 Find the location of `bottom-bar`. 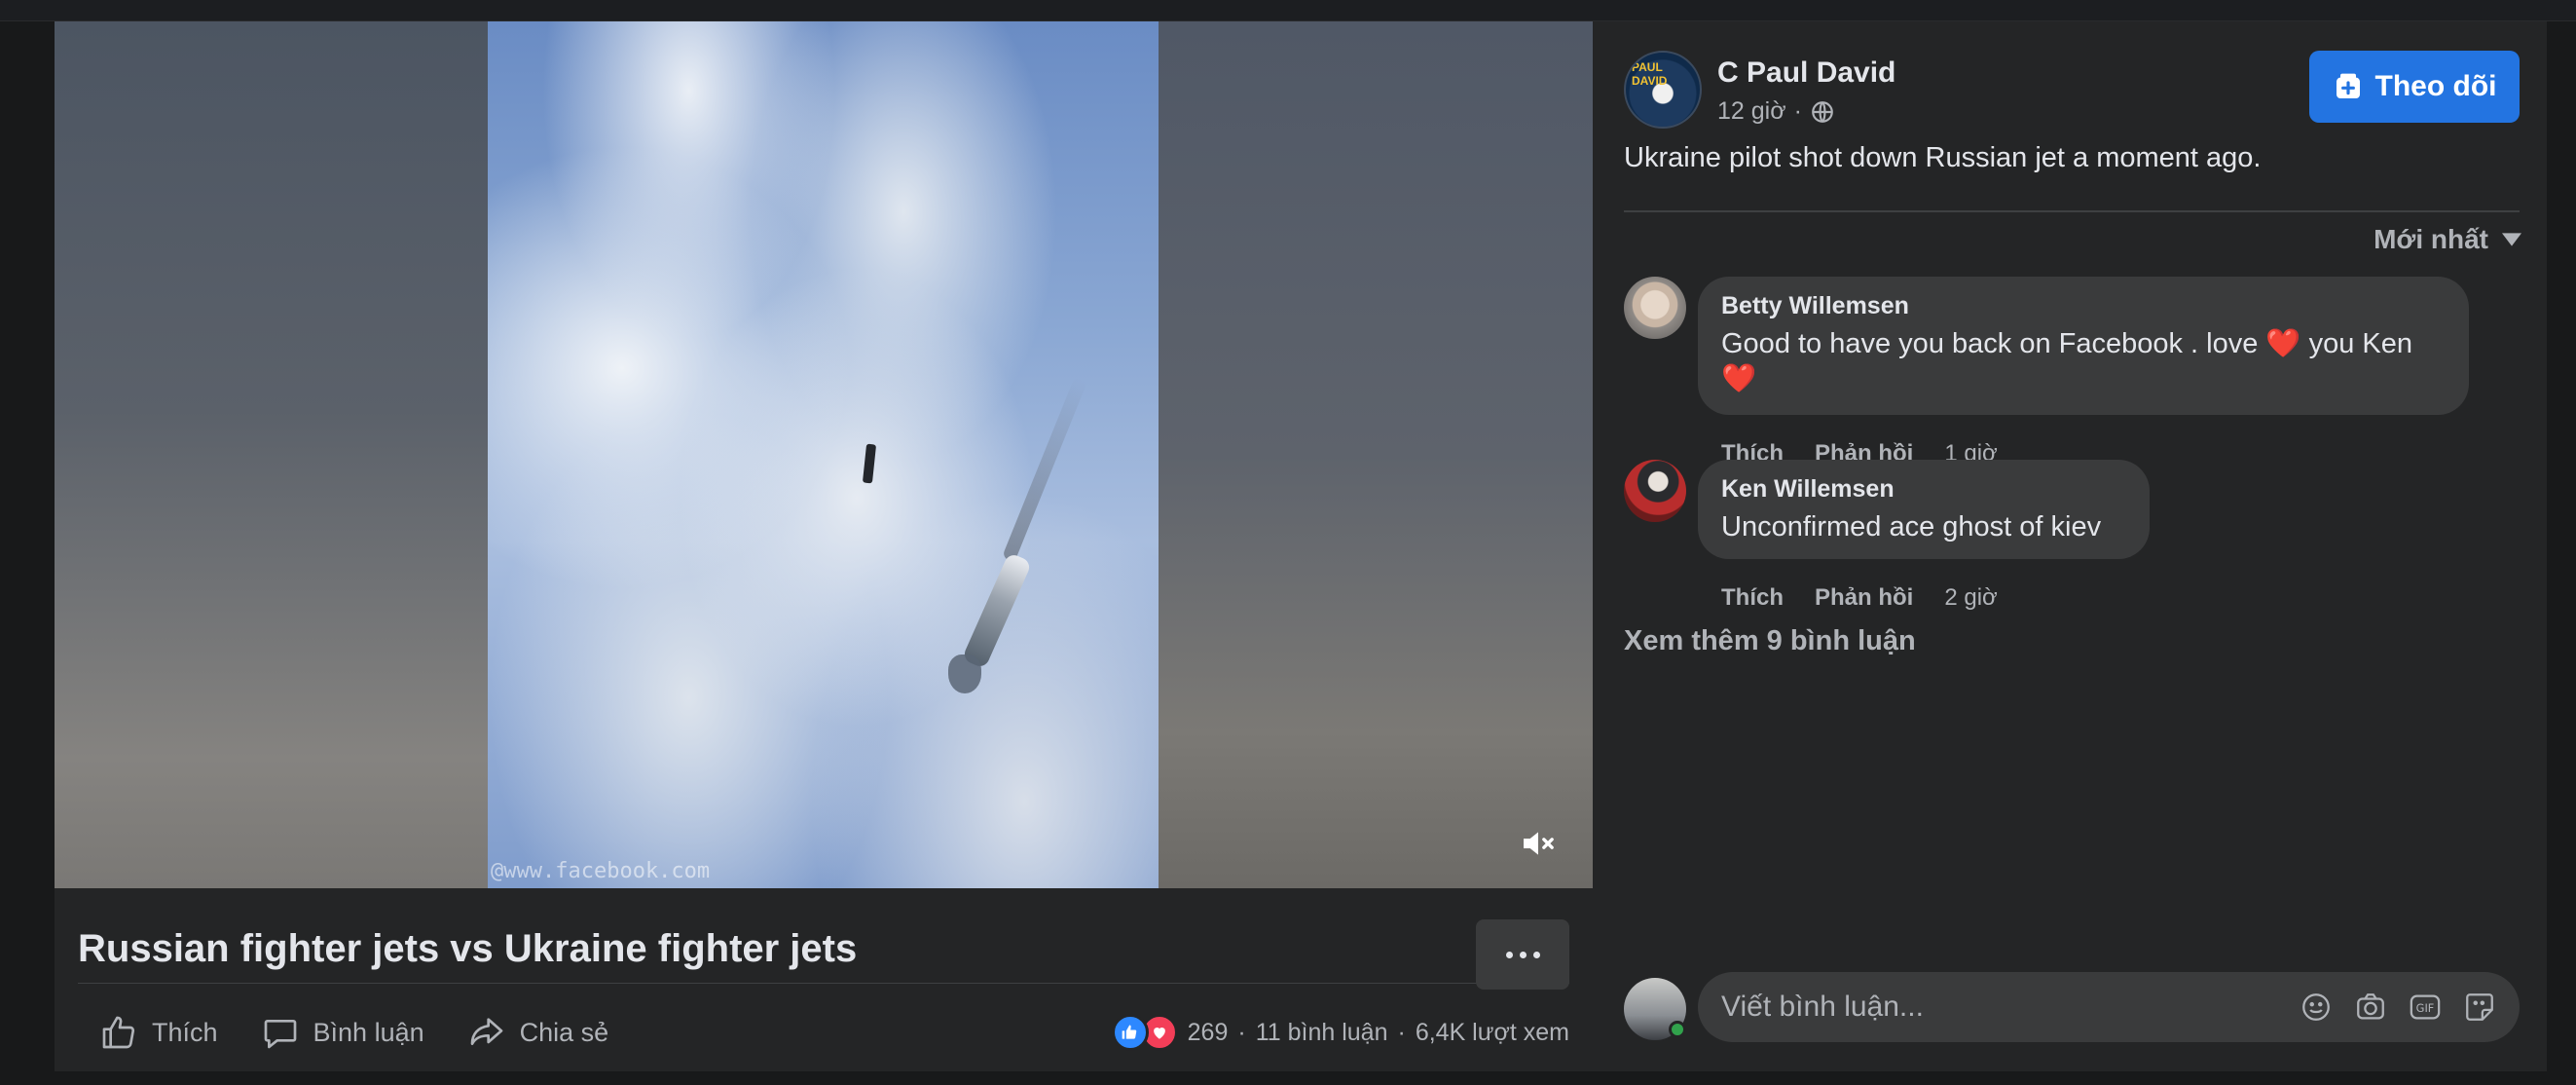

bottom-bar is located at coordinates (1288, 1078).